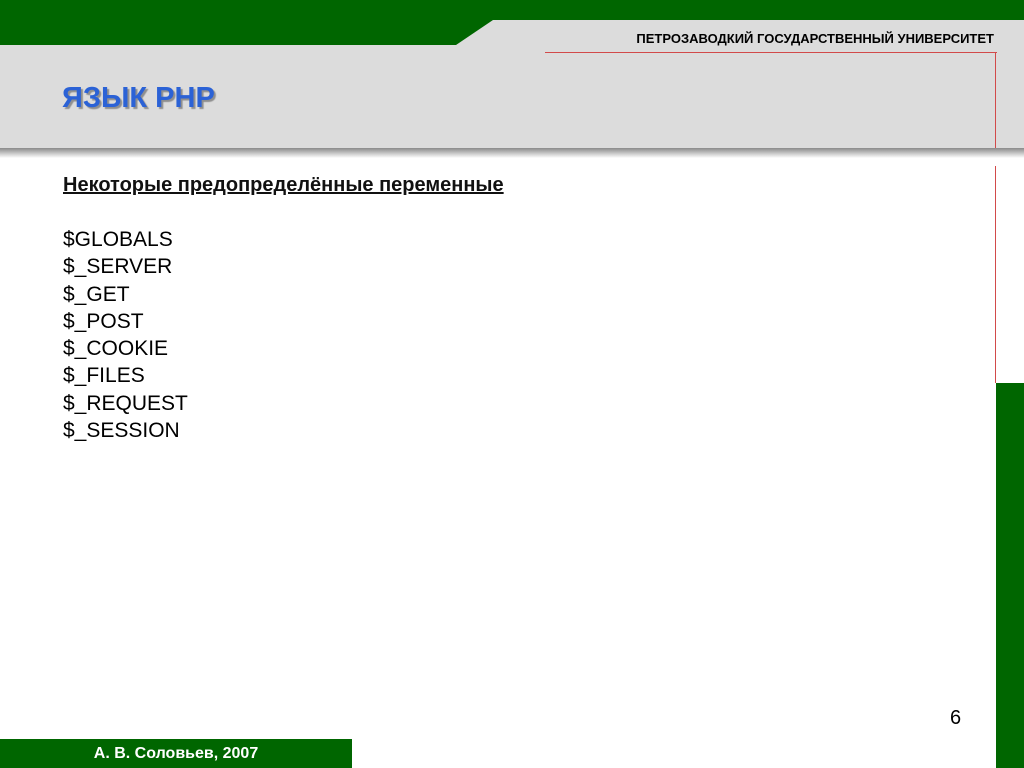  Describe the element at coordinates (121, 431) in the screenshot. I see `variable-item: $_SESSION` at that location.